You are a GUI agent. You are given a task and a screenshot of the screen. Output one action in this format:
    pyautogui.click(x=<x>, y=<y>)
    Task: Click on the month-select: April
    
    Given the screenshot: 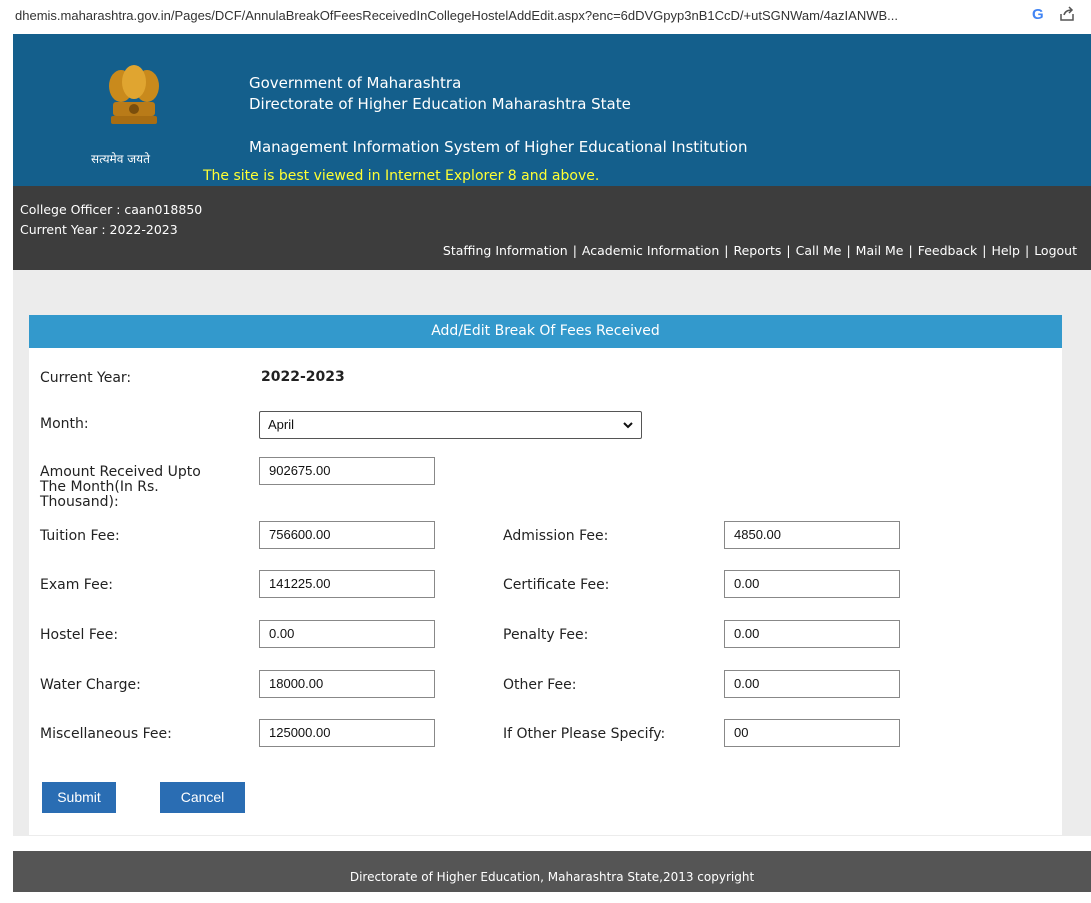 What is the action you would take?
    pyautogui.click(x=450, y=425)
    